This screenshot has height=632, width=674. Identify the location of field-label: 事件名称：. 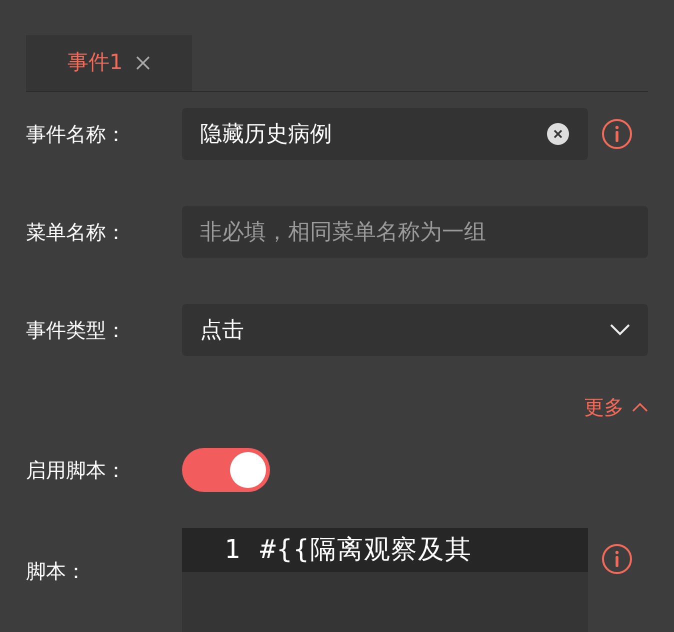
(76, 134).